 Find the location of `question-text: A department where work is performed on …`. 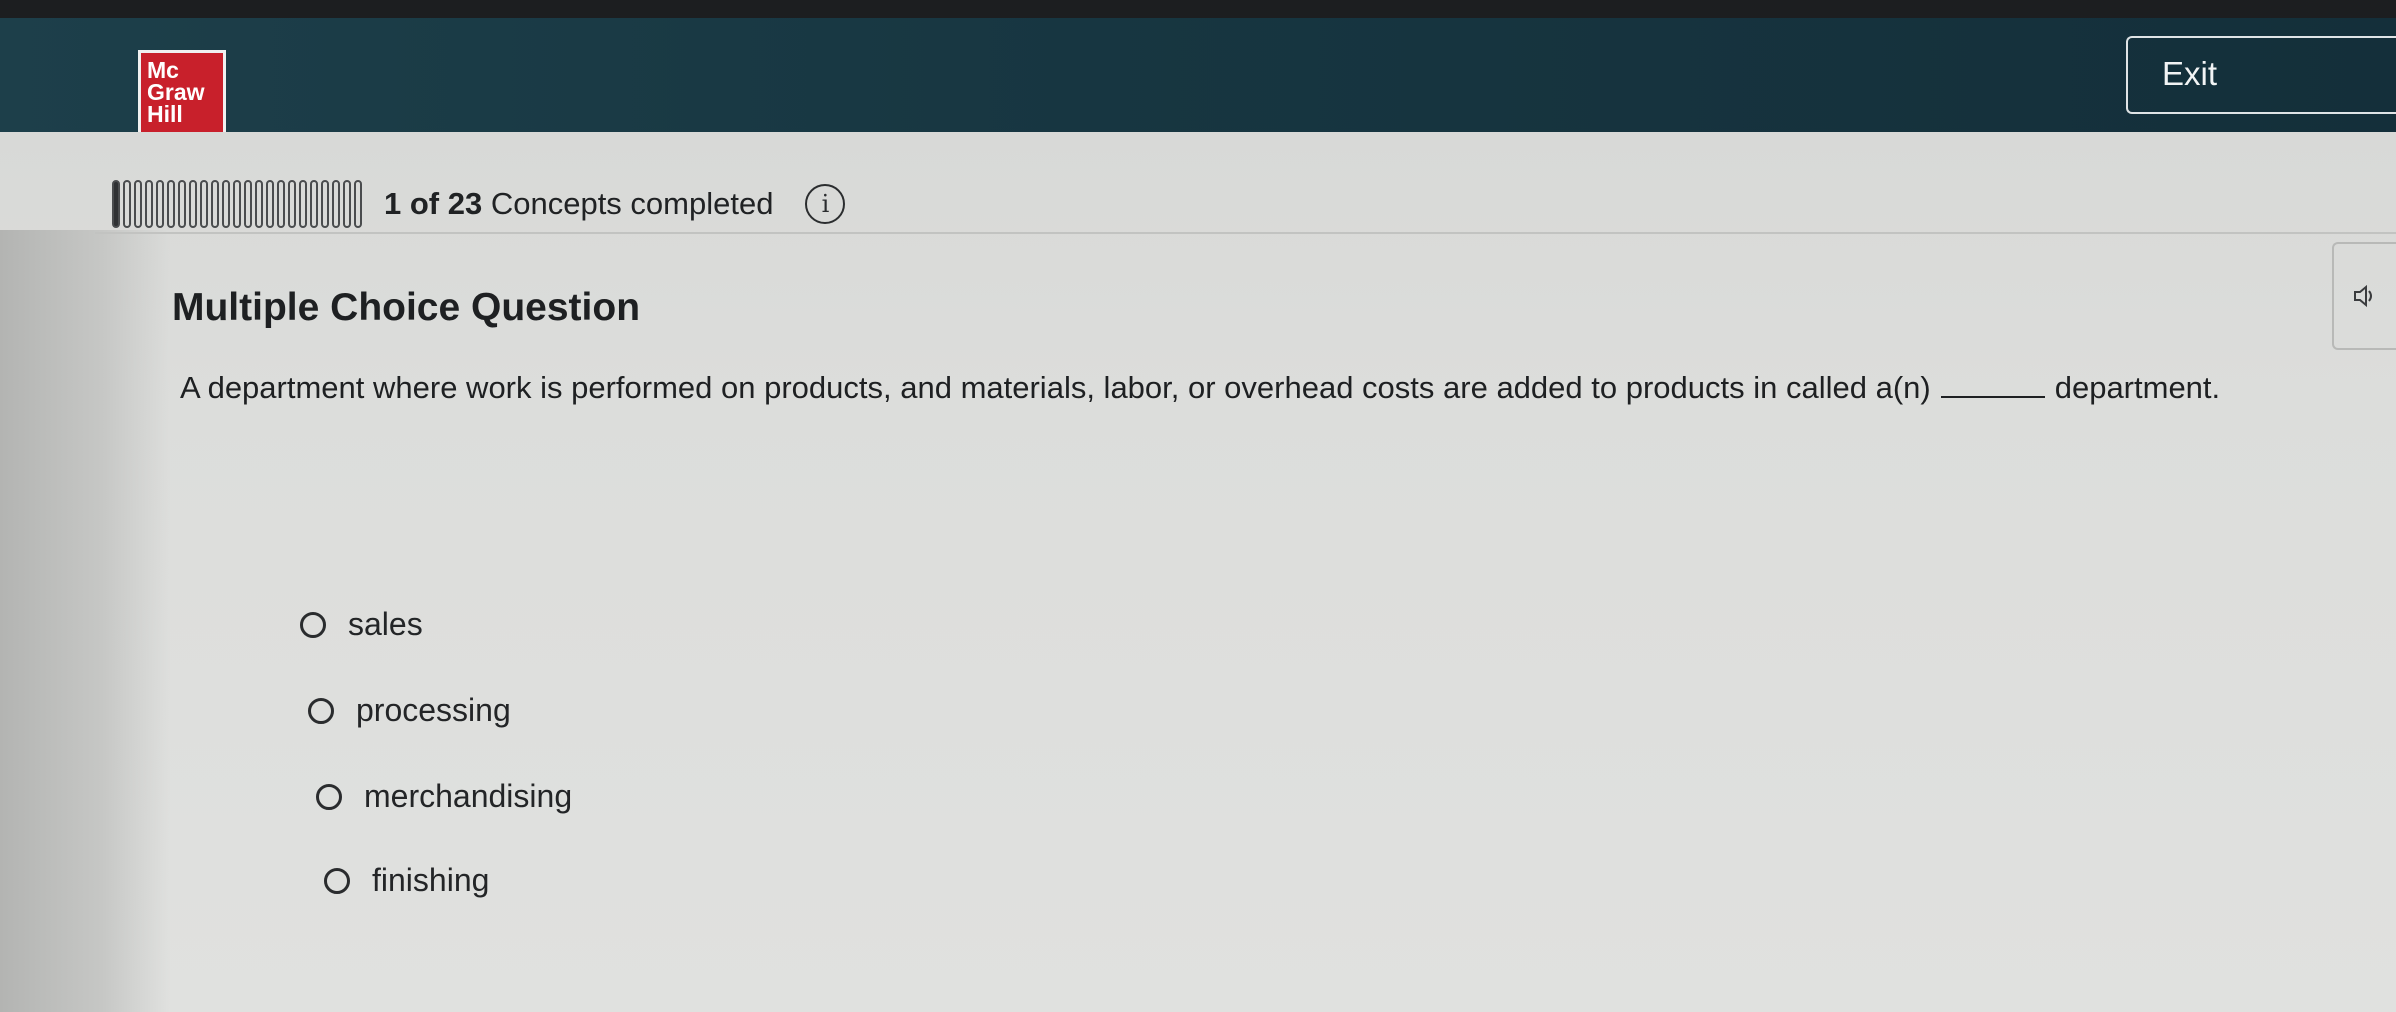

question-text: A department where work is performed on … is located at coordinates (1260, 388).